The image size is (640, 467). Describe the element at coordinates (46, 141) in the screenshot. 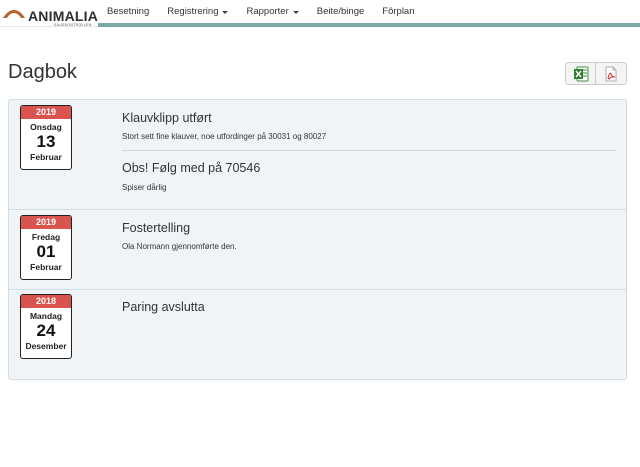

I see `calendar-day: 13` at that location.